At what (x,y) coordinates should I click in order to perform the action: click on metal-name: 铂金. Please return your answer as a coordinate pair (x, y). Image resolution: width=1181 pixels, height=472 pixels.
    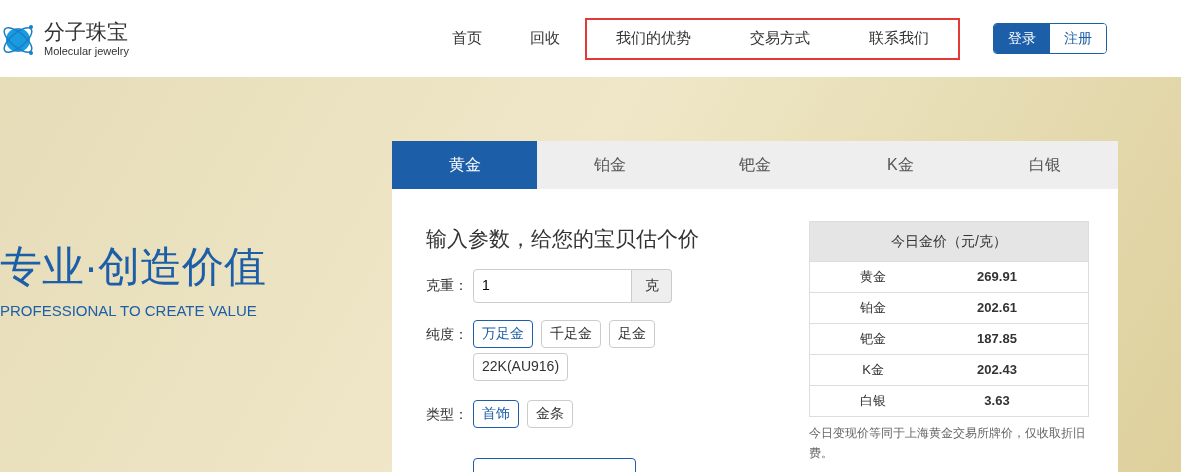
    Looking at the image, I should click on (873, 308).